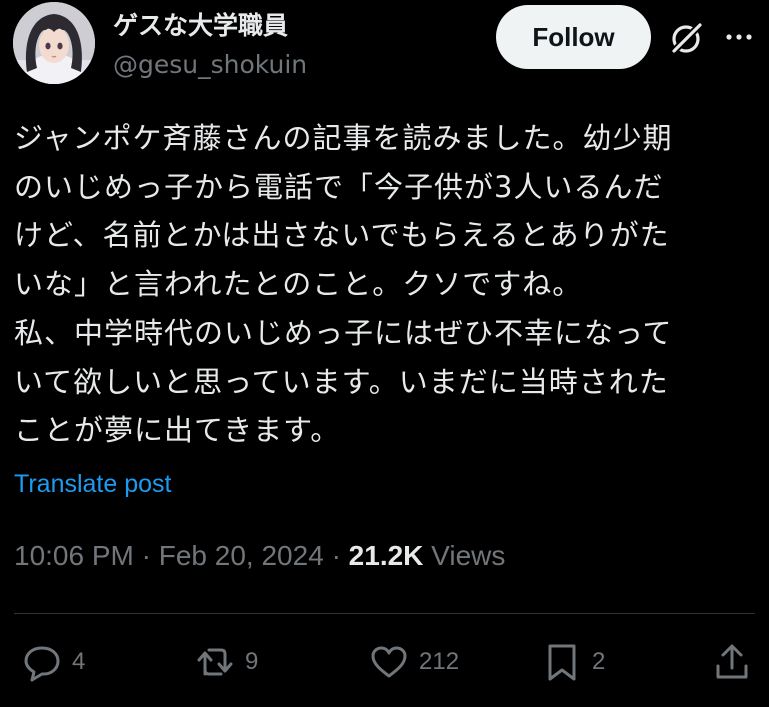  What do you see at coordinates (384, 613) in the screenshot?
I see `divider` at bounding box center [384, 613].